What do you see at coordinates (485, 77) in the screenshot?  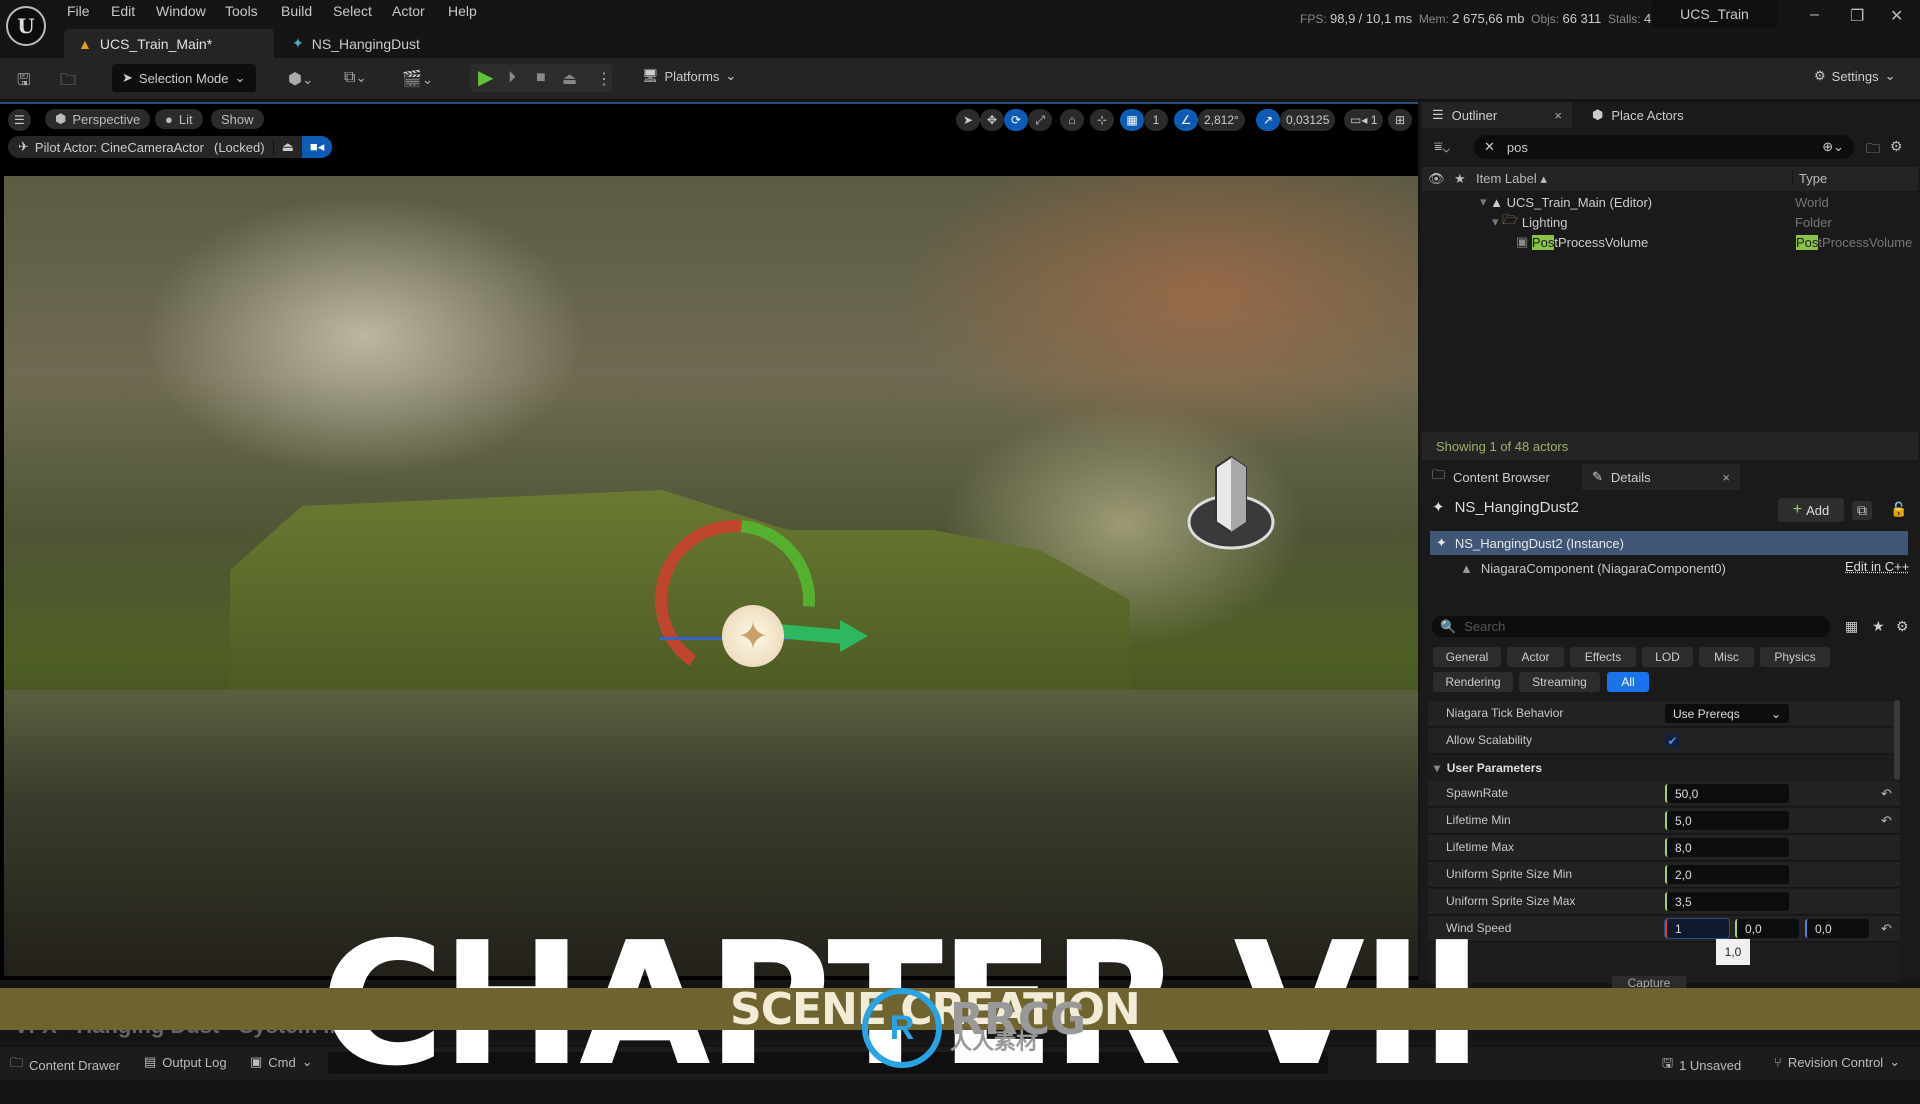 I see `play-icon: ▶` at bounding box center [485, 77].